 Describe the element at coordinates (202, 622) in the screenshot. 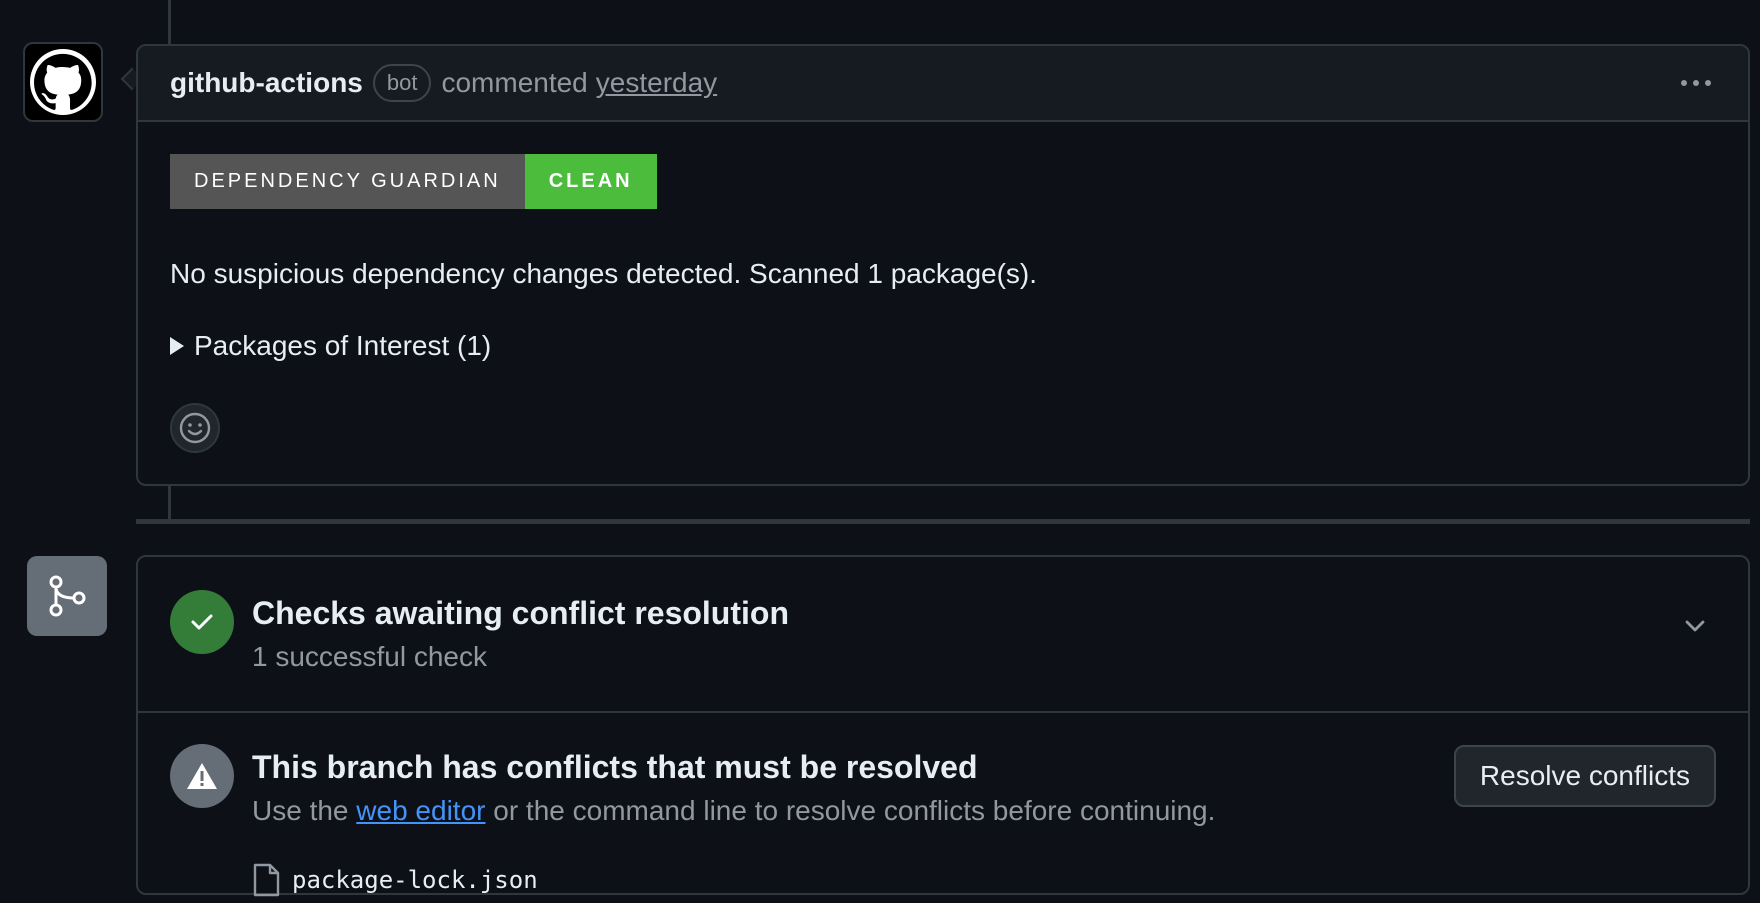

I see `check-icon` at that location.